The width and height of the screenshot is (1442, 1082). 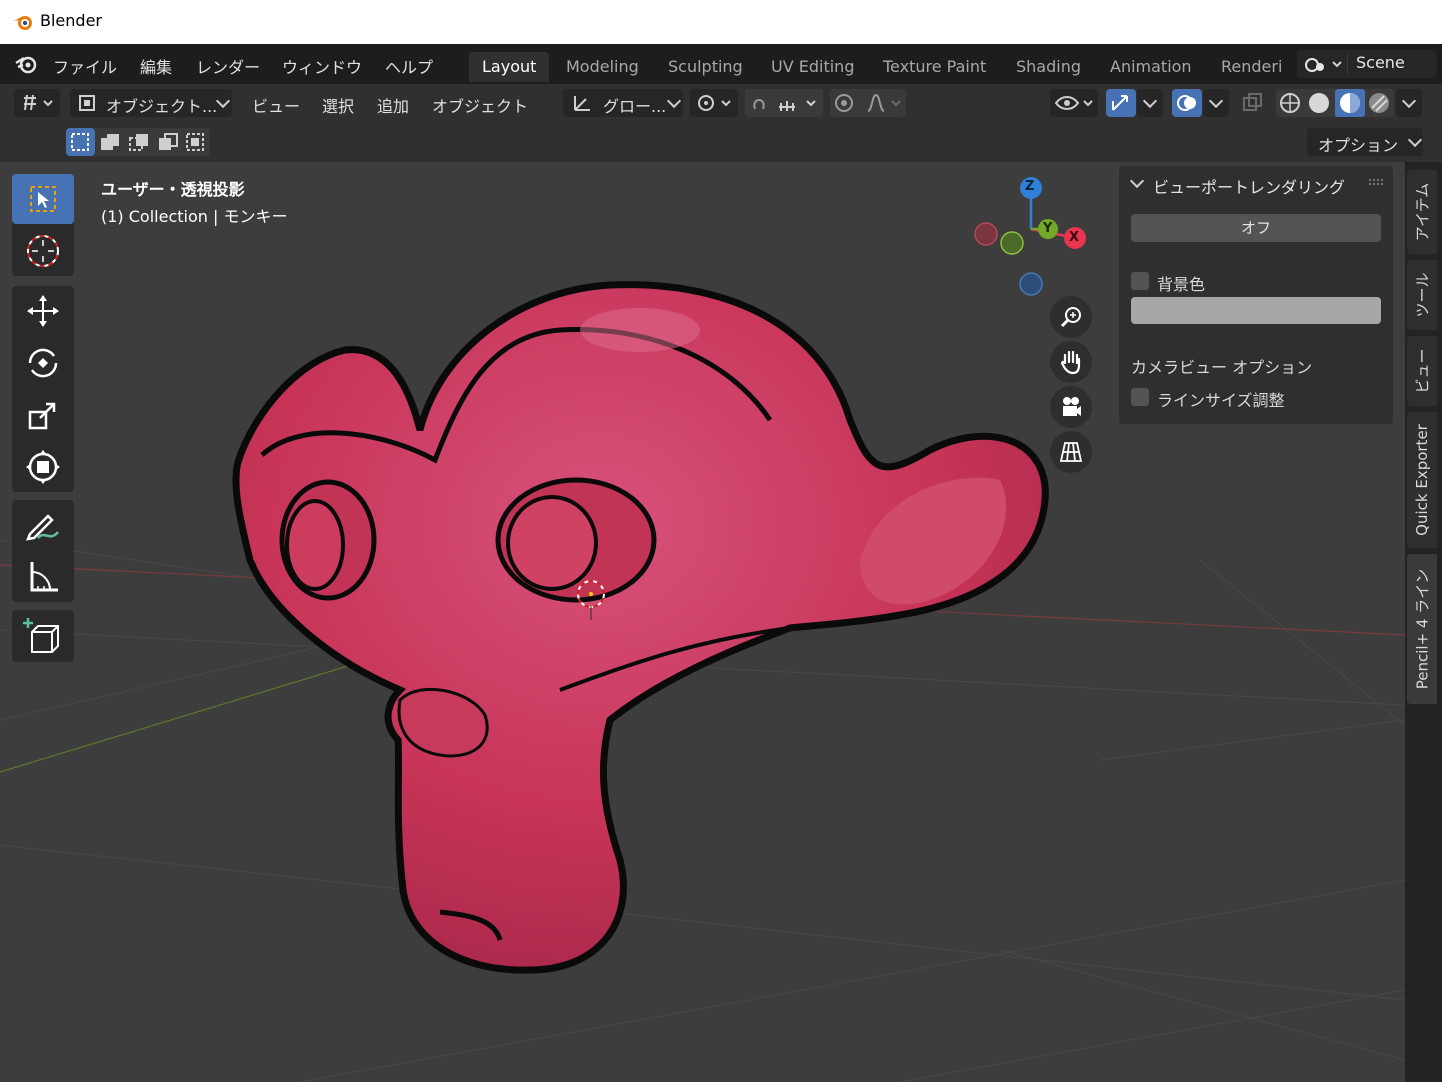 I want to click on menu-window: ウィンドウ, so click(x=322, y=66).